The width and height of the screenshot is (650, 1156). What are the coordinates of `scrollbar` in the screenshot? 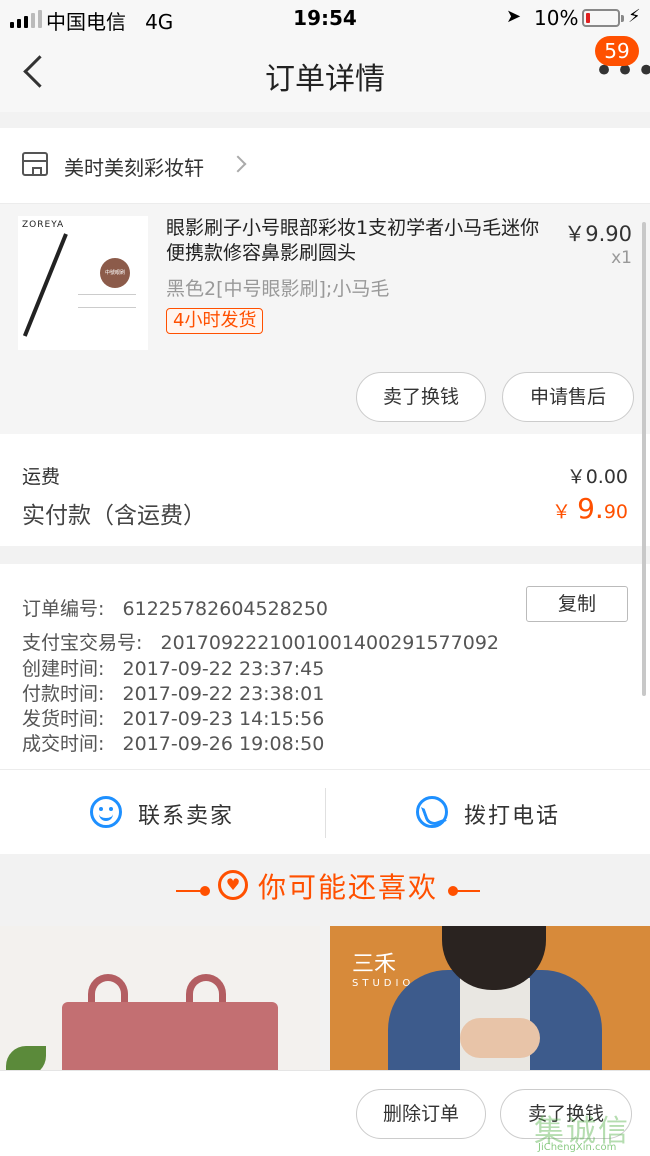 It's located at (644, 459).